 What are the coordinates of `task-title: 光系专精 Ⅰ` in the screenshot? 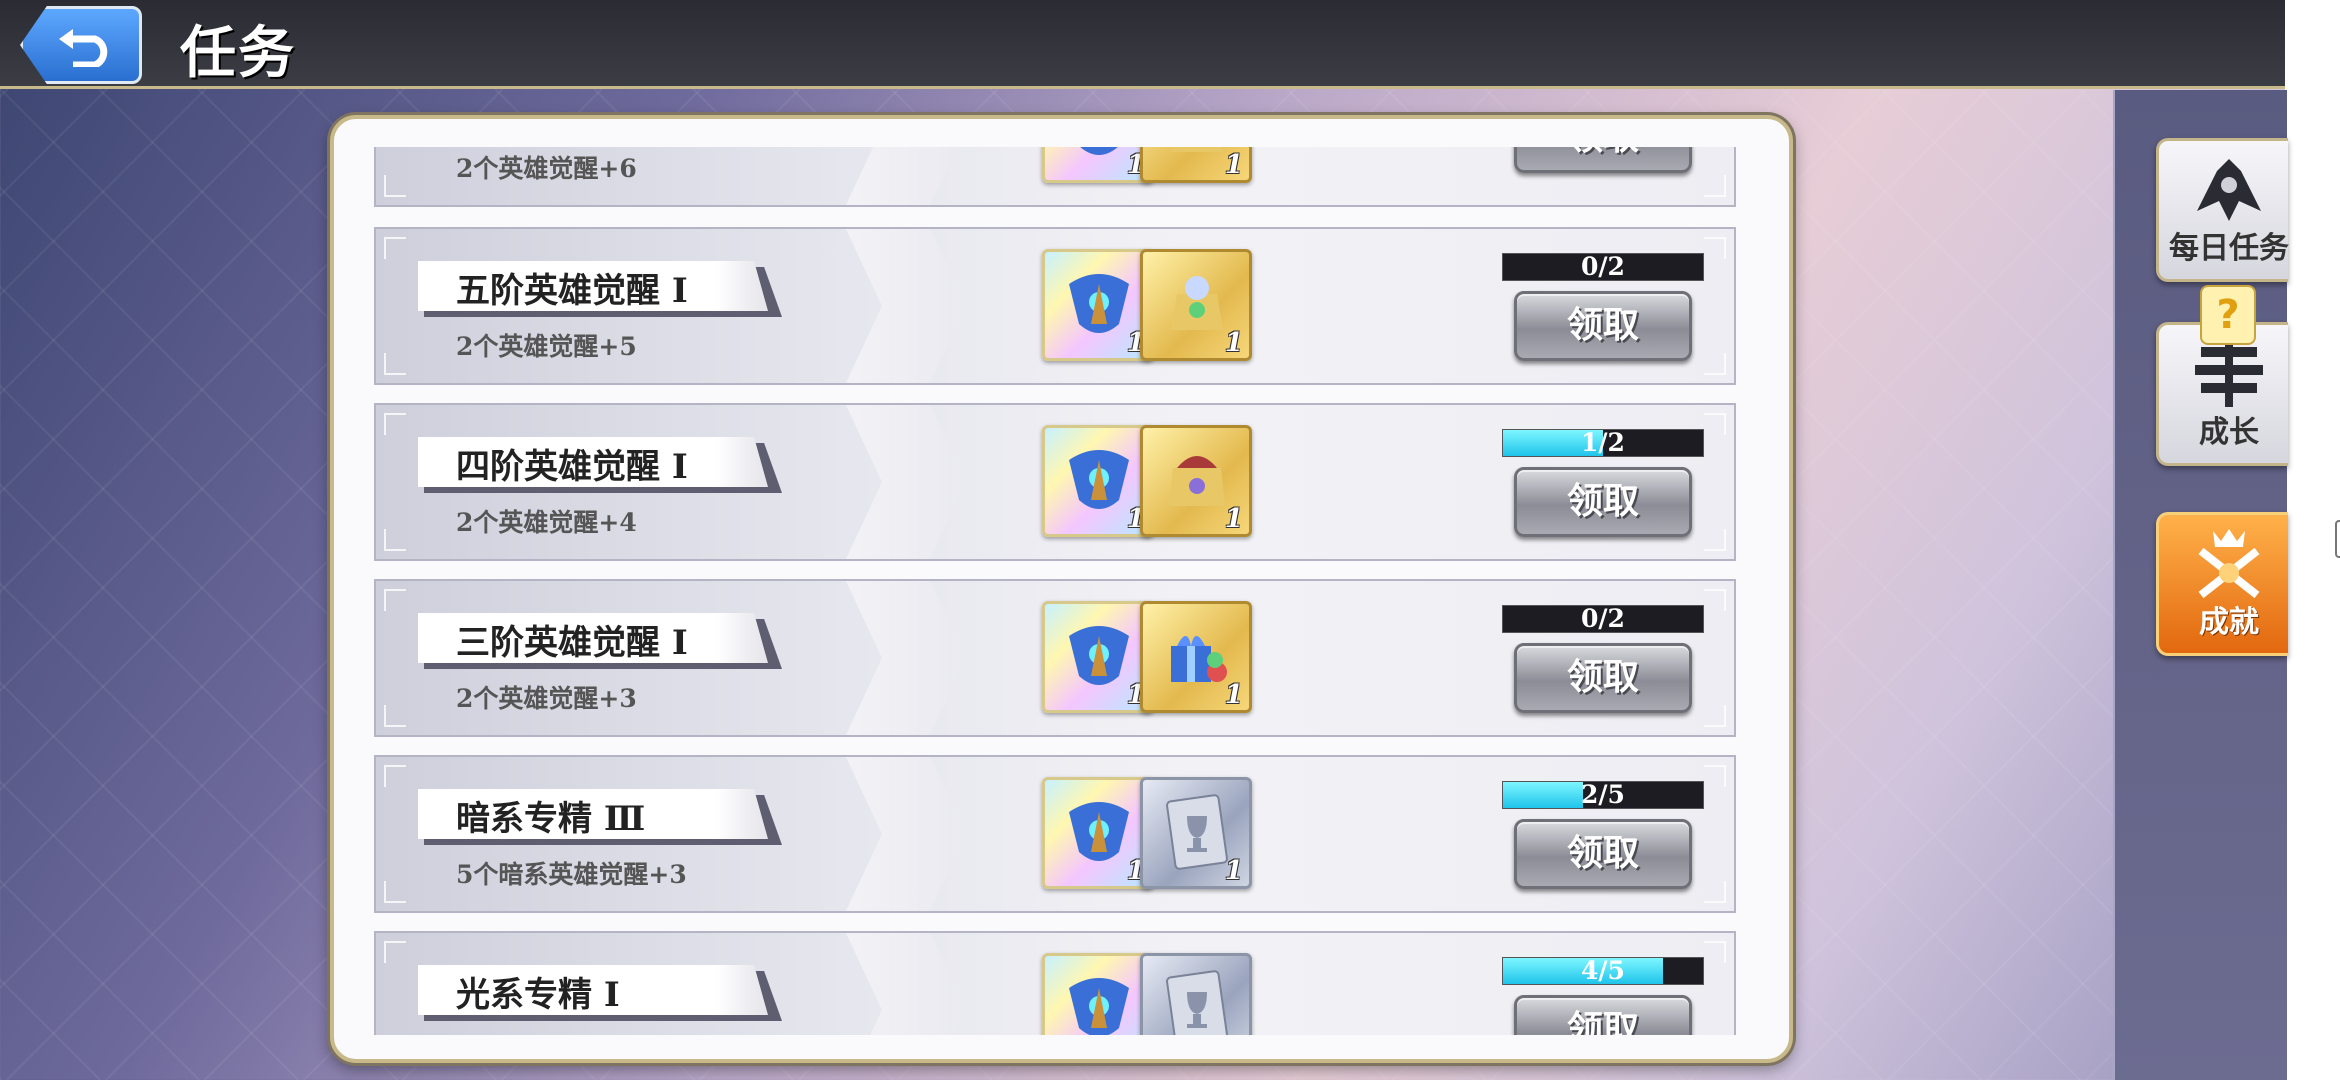 It's located at (538, 995).